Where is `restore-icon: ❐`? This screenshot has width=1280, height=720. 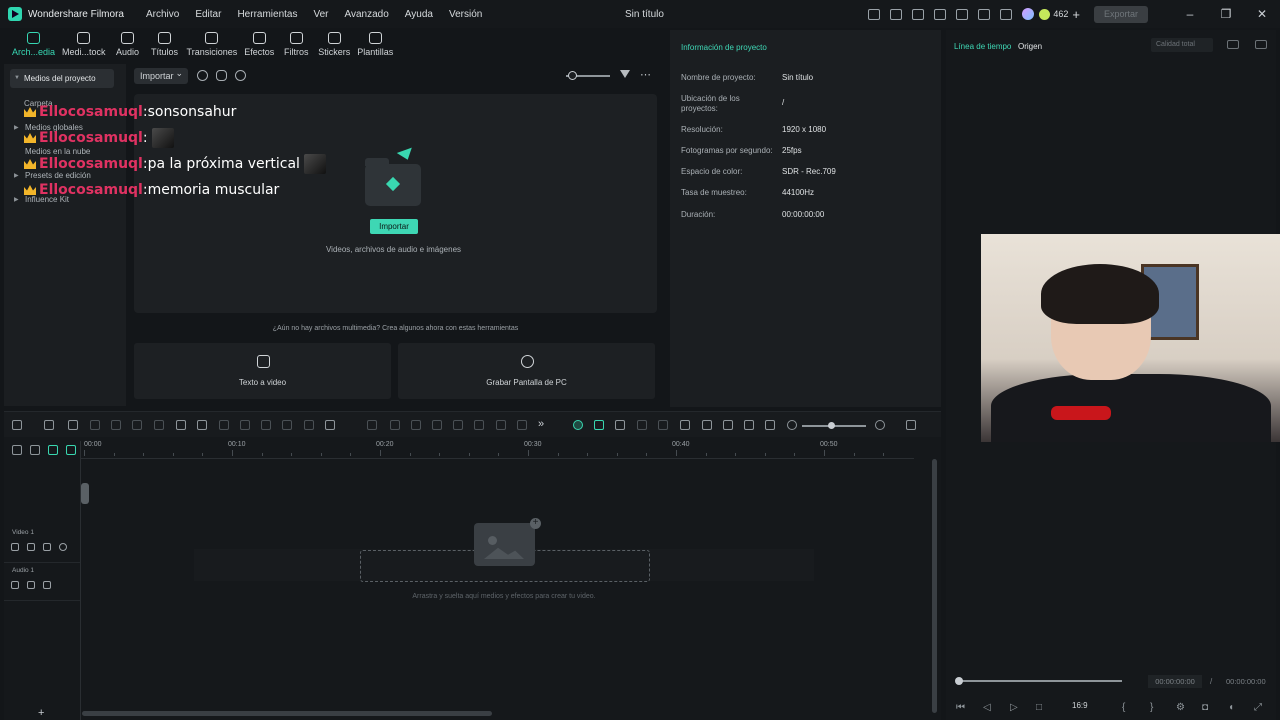 restore-icon: ❐ is located at coordinates (1226, 14).